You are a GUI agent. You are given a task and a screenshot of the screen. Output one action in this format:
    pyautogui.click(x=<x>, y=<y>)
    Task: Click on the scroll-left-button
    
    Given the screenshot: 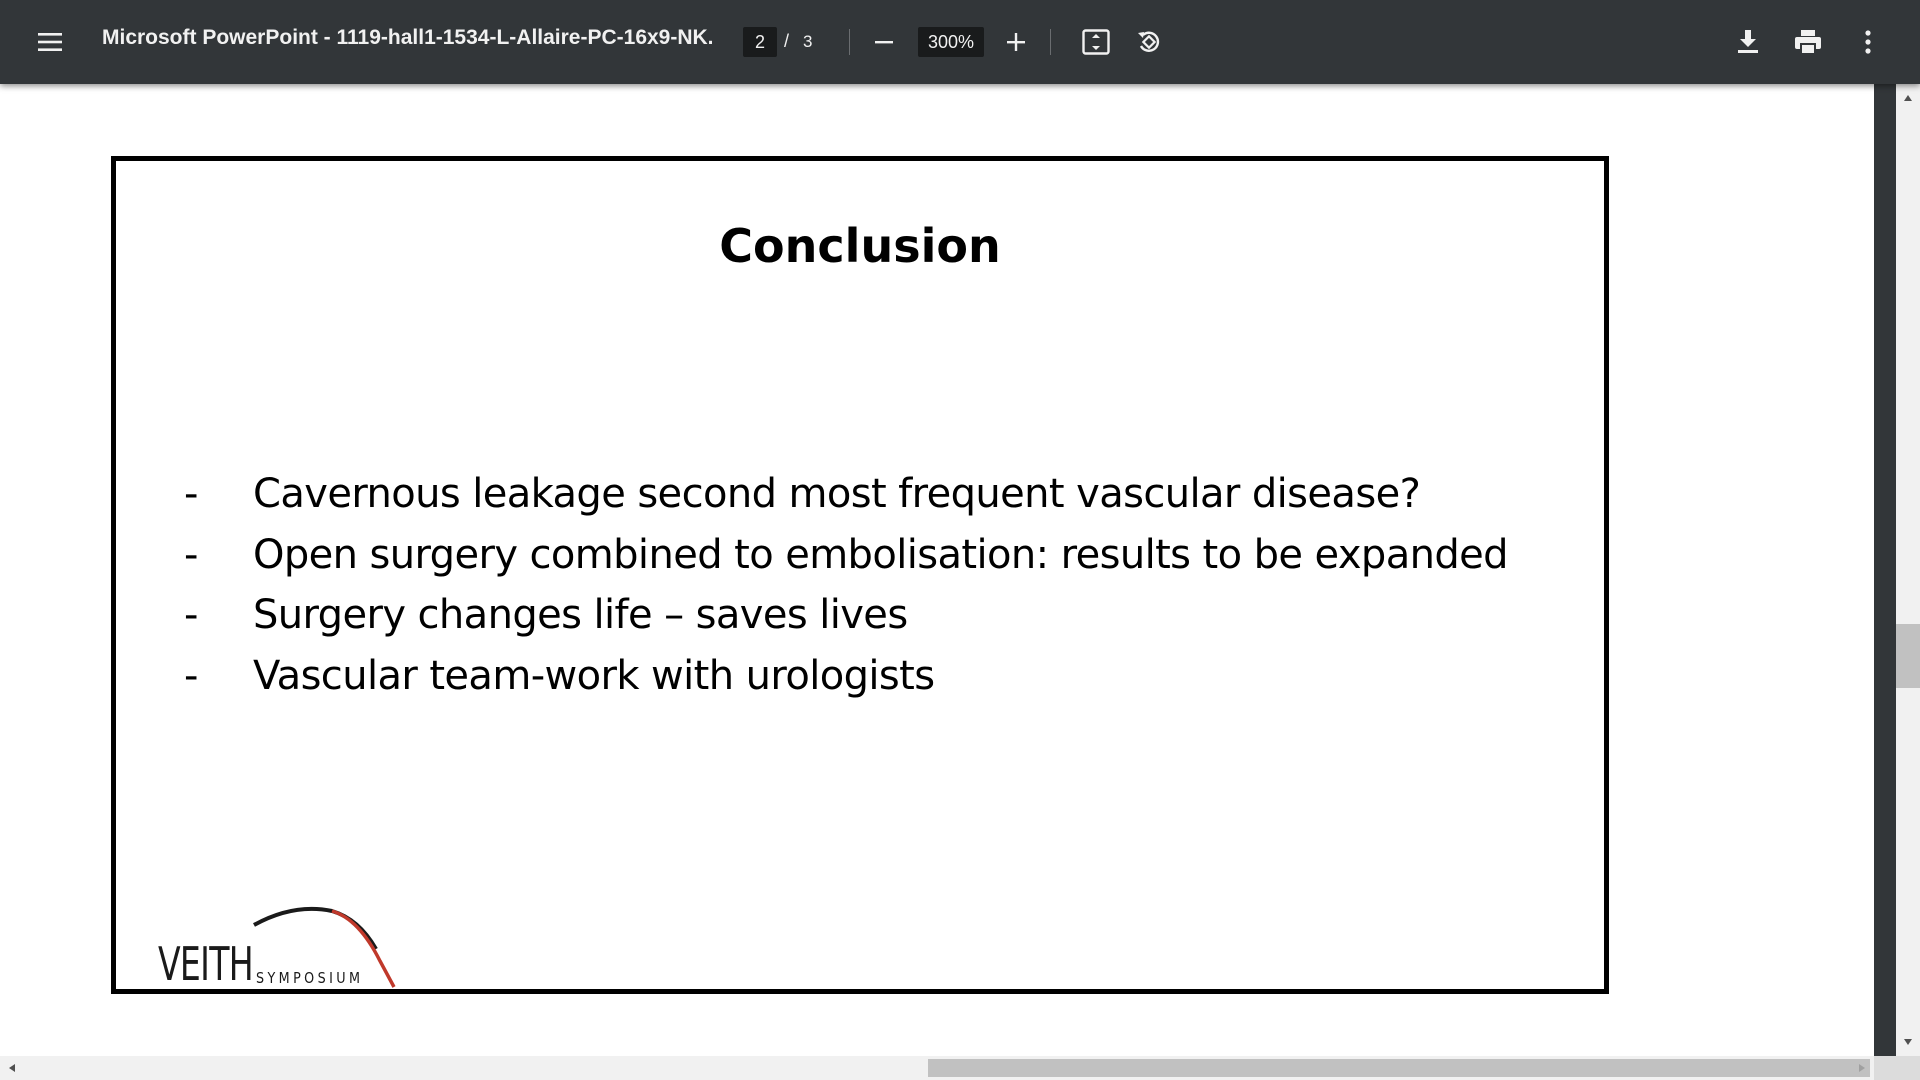 What is the action you would take?
    pyautogui.click(x=12, y=1068)
    